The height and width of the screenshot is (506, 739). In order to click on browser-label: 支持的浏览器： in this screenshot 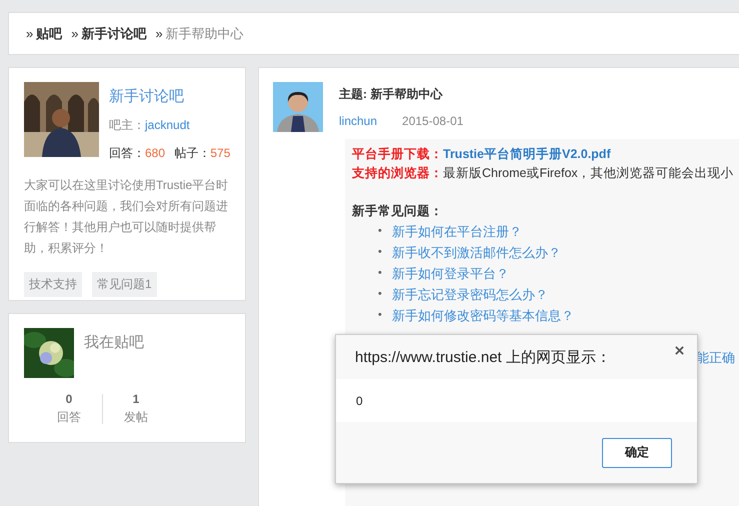, I will do `click(397, 173)`.